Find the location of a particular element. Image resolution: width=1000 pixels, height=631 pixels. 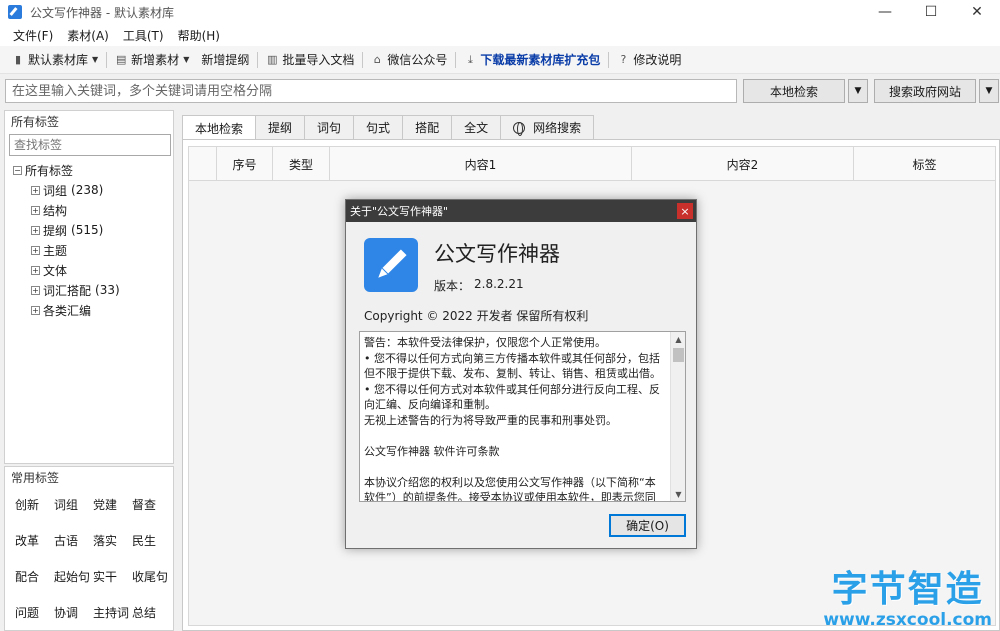

tab-full-text: 全文 is located at coordinates (476, 127).